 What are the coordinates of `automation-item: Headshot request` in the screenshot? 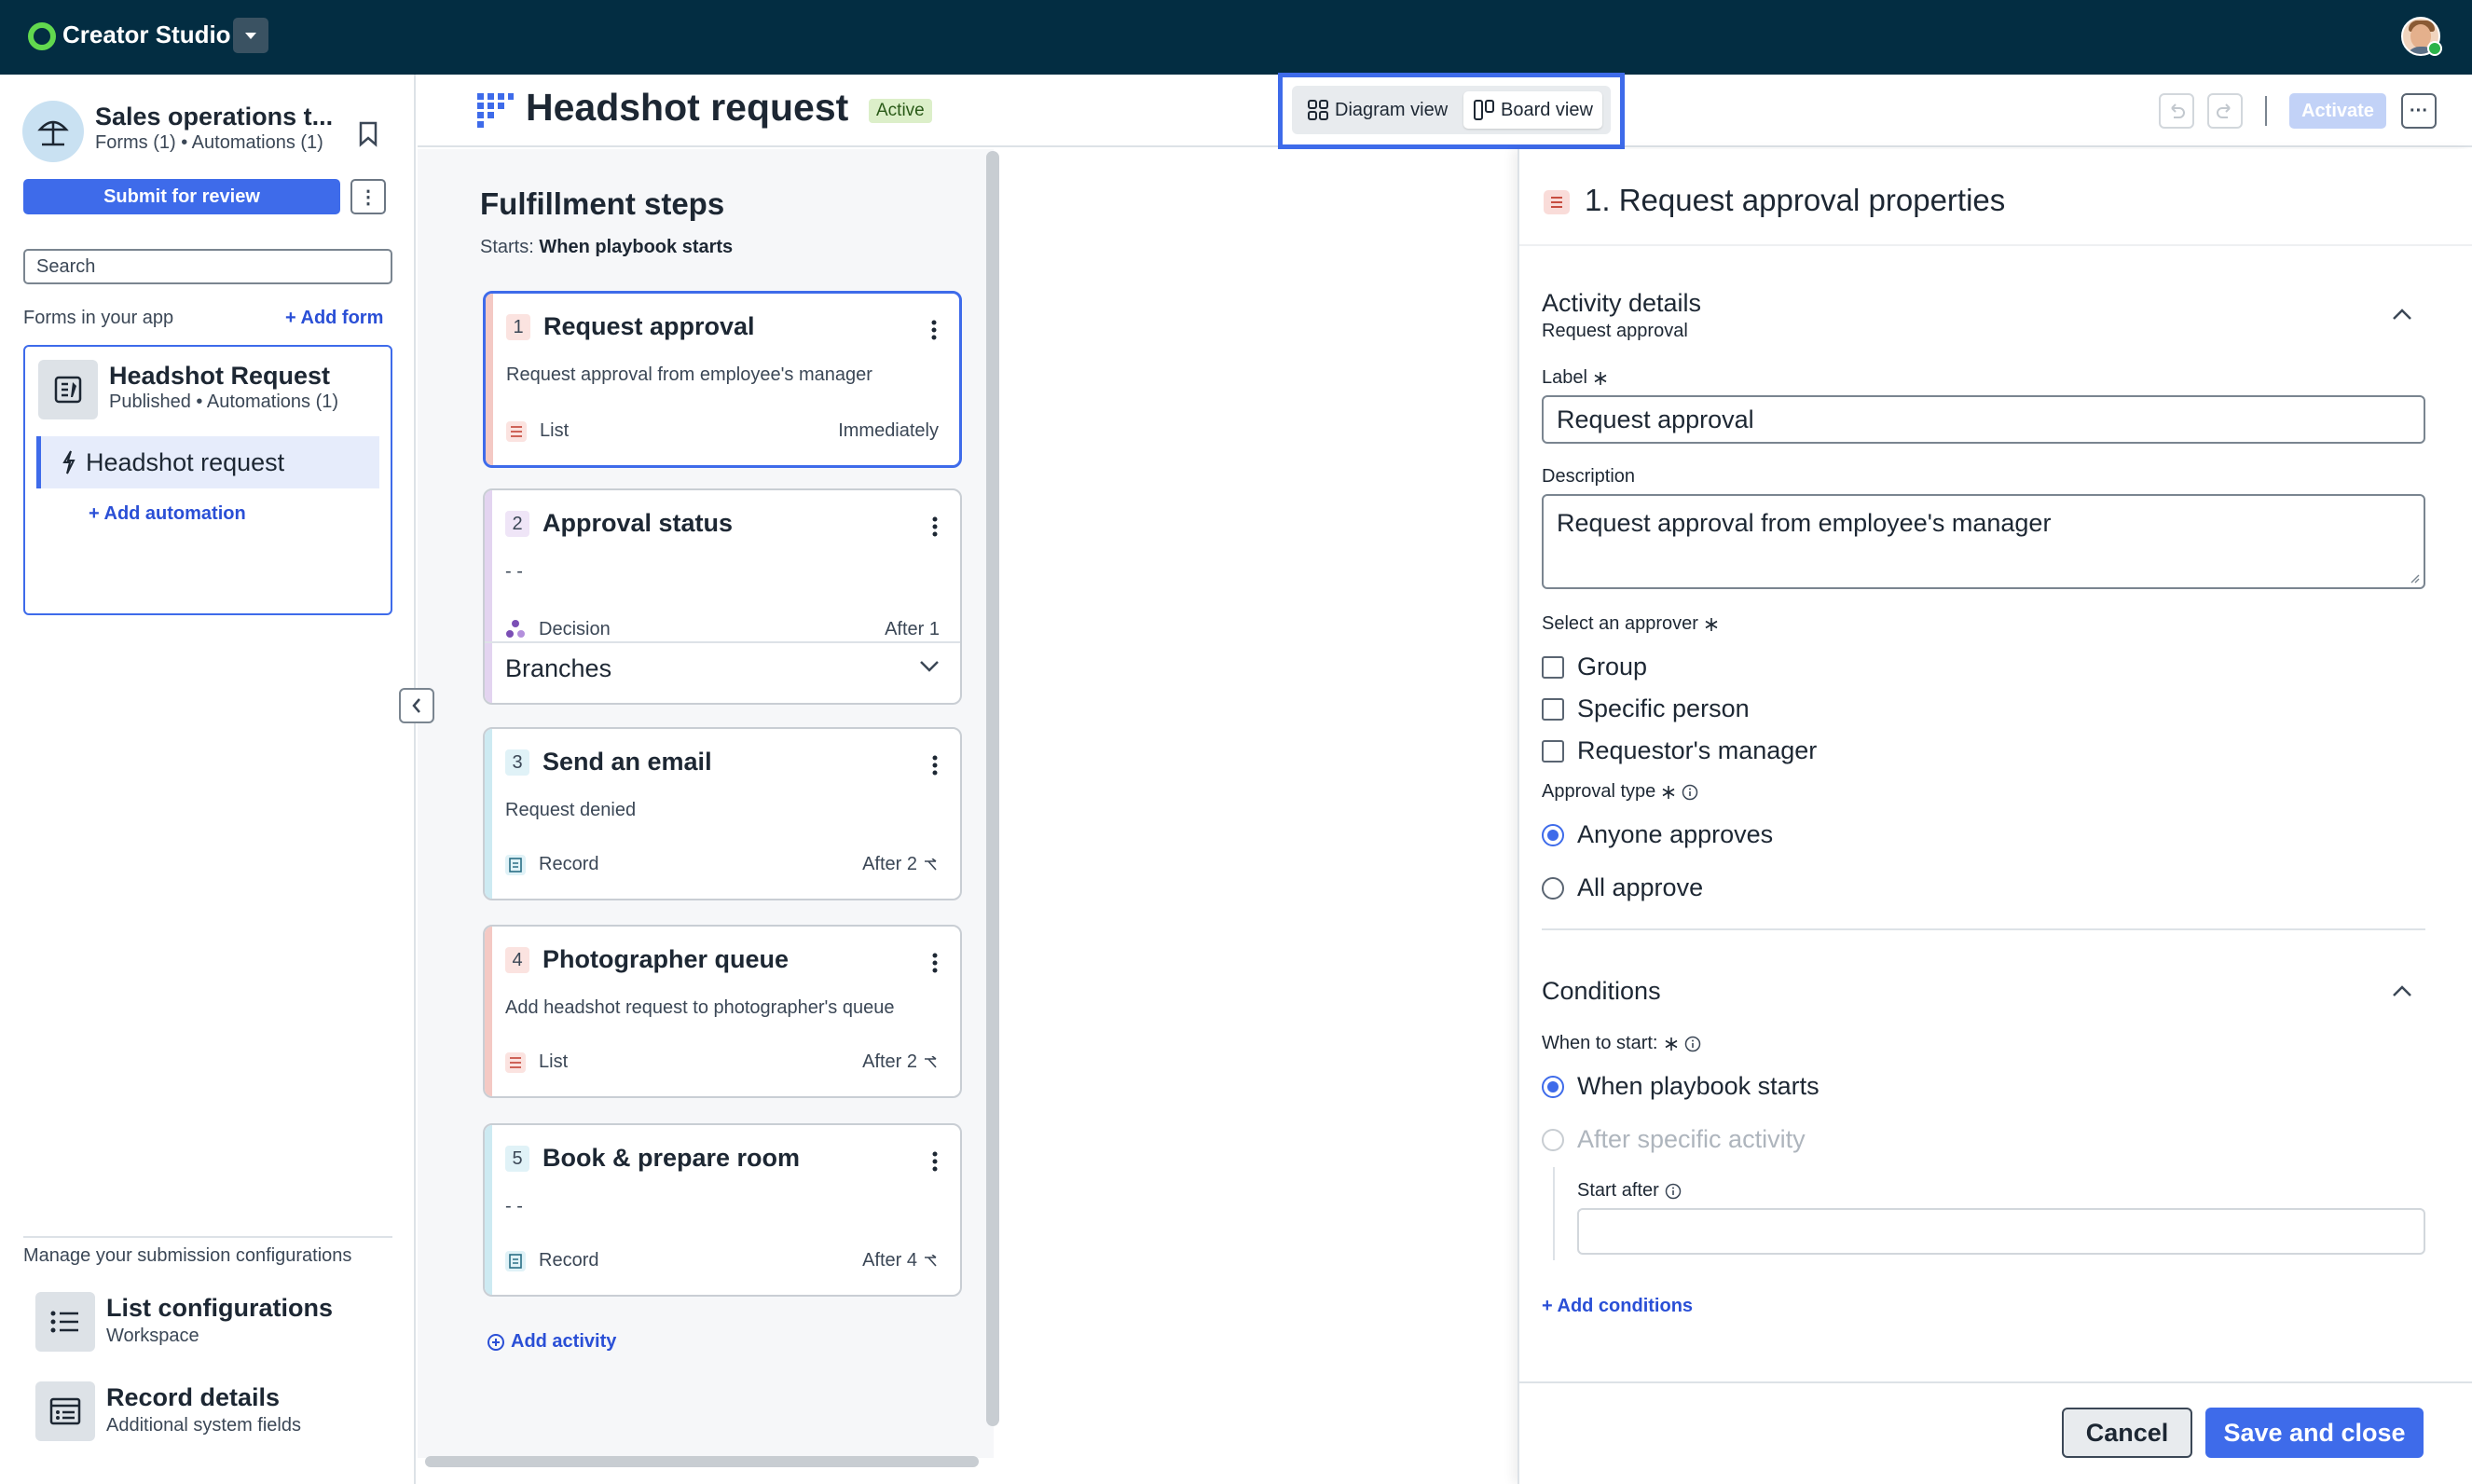 It's located at (207, 462).